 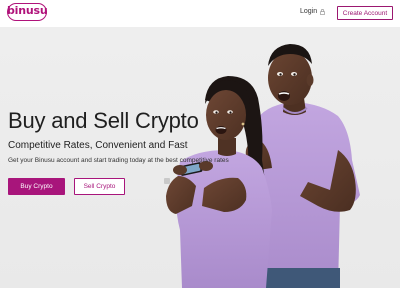 What do you see at coordinates (200, 13) in the screenshot?
I see `top-navigation-bar: binusu Login Create Account` at bounding box center [200, 13].